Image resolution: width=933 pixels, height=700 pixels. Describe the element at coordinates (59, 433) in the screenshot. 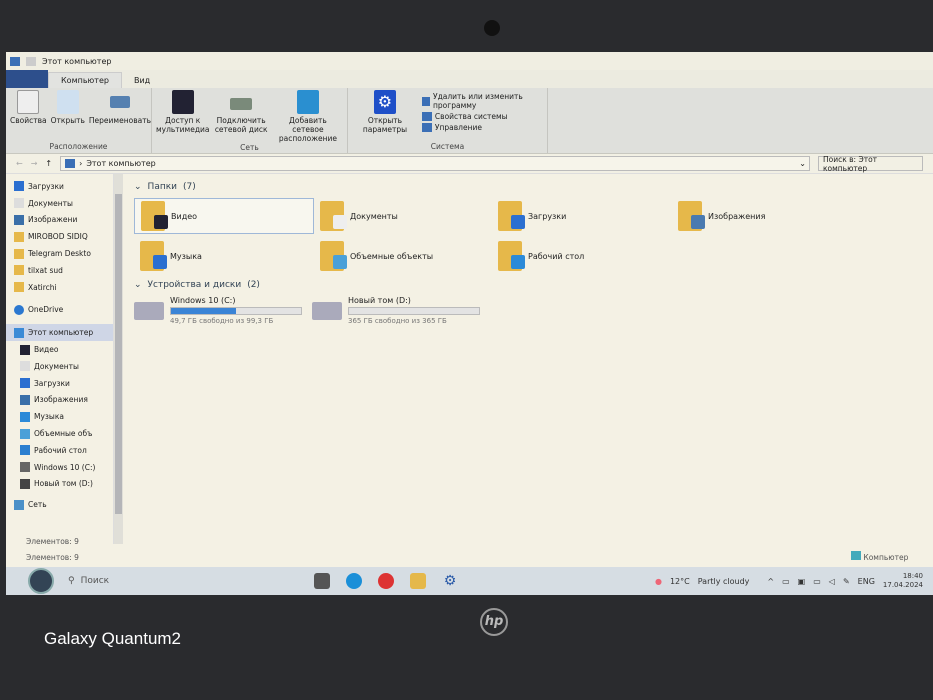

I see `nav-pc-item: Объемные объ` at that location.